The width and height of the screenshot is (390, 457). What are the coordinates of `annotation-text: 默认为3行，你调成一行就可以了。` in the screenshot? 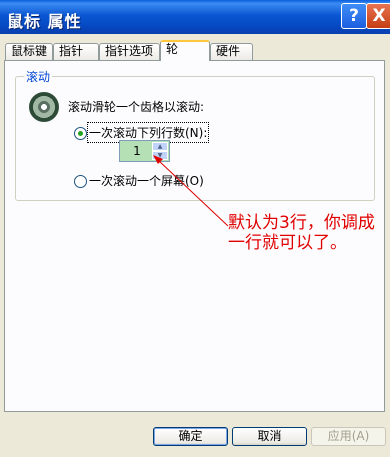 It's located at (301, 233).